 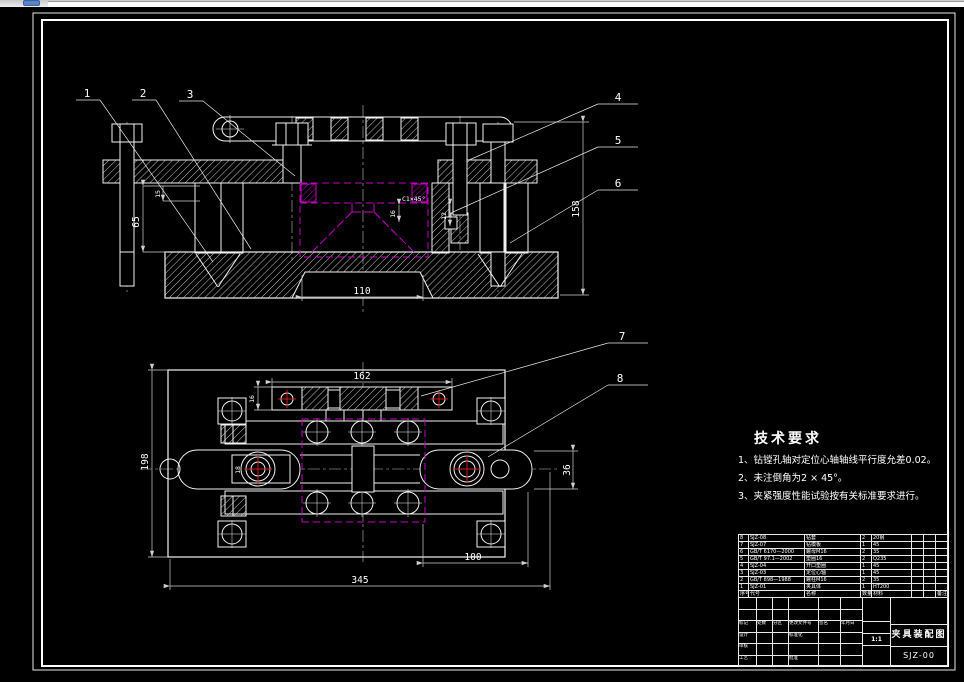 I want to click on parts-cell-no: 4, so click(x=744, y=566).